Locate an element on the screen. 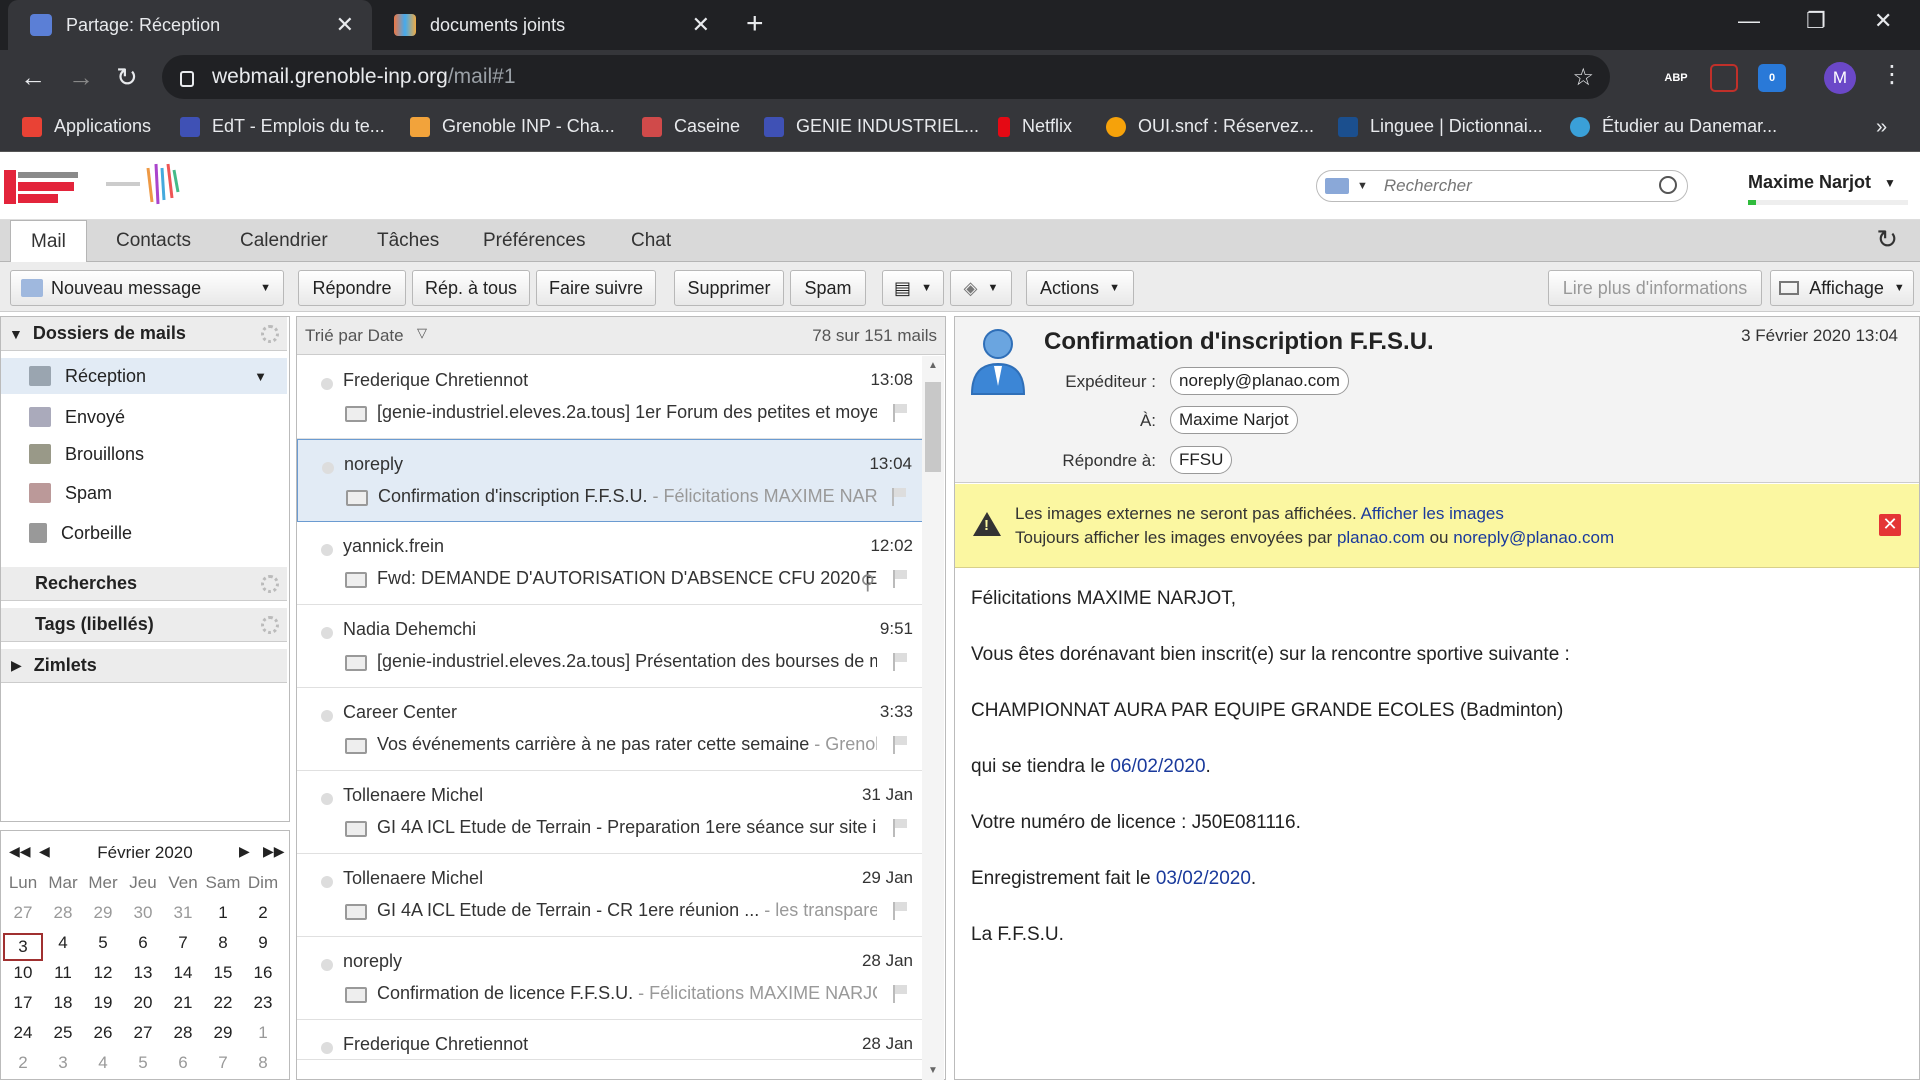 Image resolution: width=1920 pixels, height=1080 pixels. bookmark-caseine: Caseine is located at coordinates (691, 126).